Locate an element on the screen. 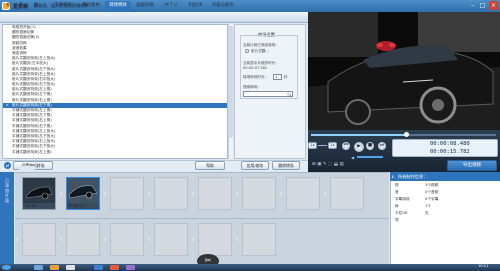  info-key: 导 is located at coordinates (397, 220).